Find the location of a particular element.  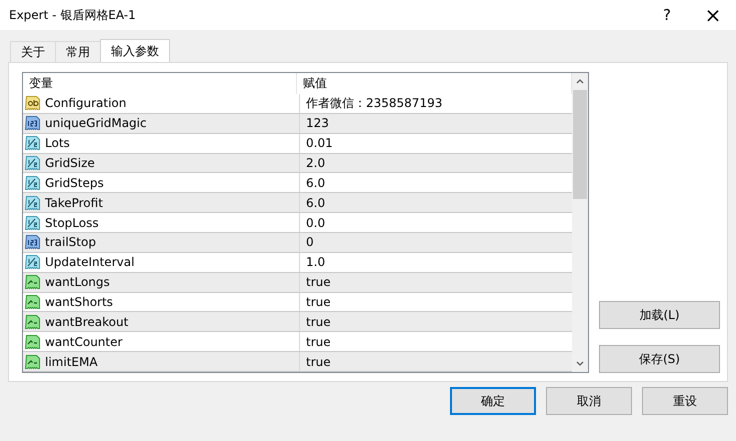

side-button: 保存(S) is located at coordinates (659, 359).